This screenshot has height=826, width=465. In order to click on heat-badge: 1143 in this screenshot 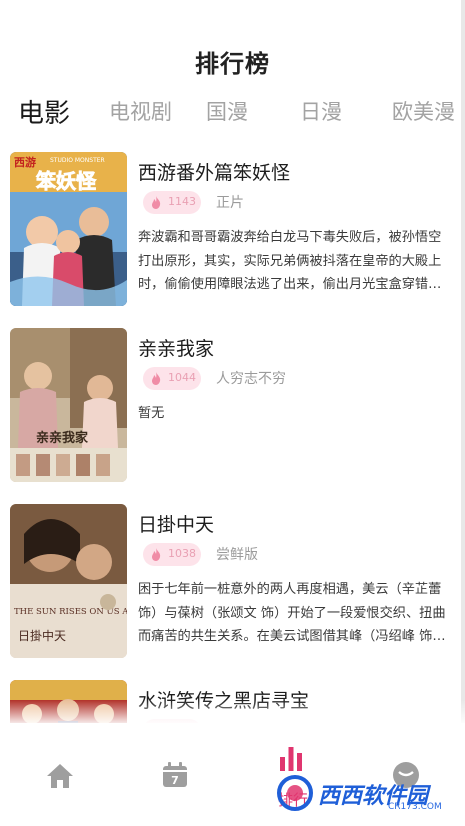, I will do `click(172, 202)`.